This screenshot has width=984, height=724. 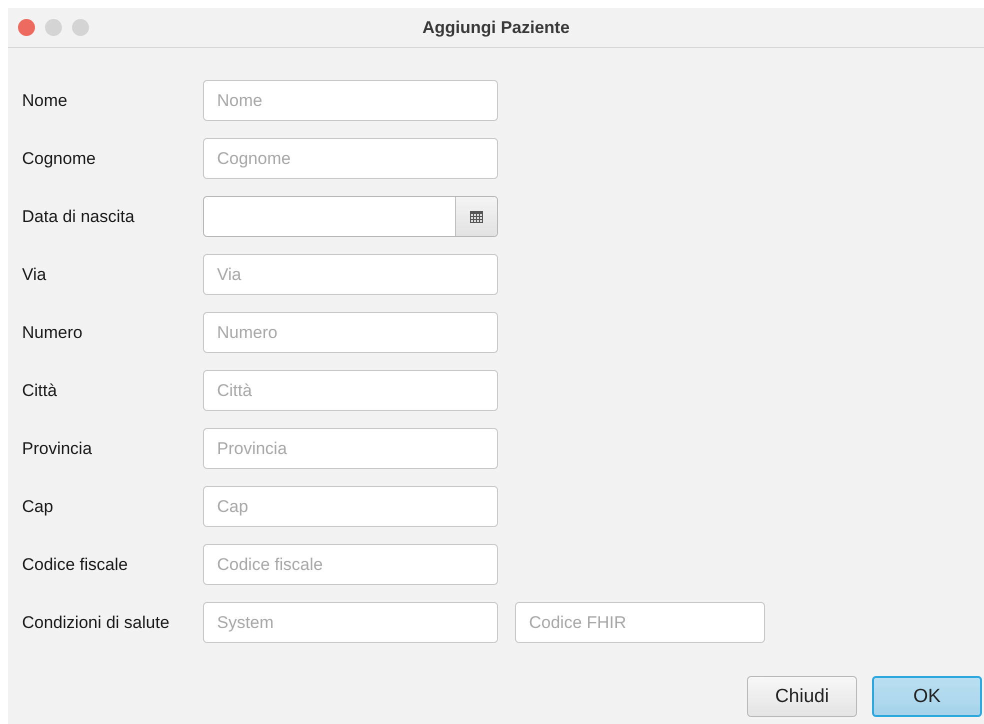 I want to click on field-label: Provincia, so click(x=57, y=448).